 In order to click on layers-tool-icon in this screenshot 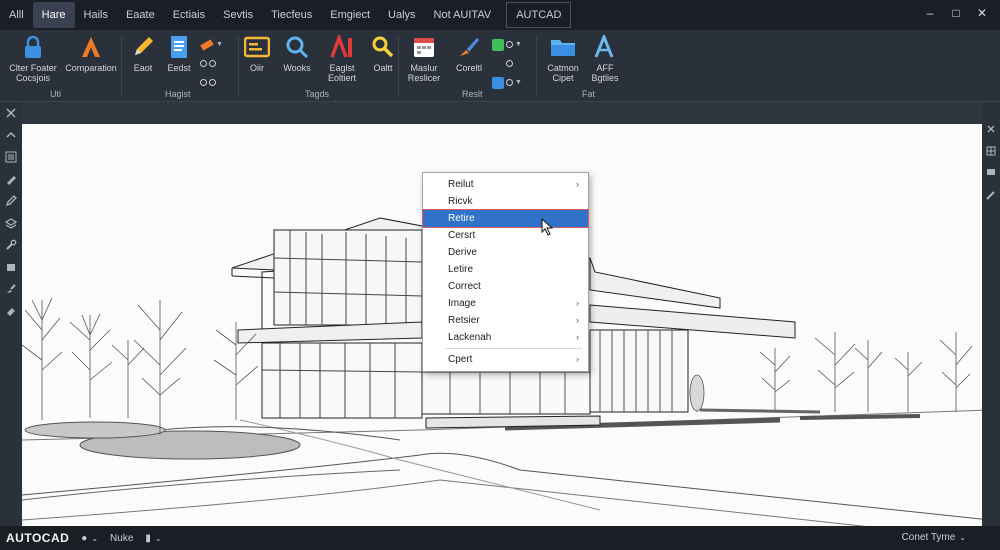, I will do `click(11, 223)`.